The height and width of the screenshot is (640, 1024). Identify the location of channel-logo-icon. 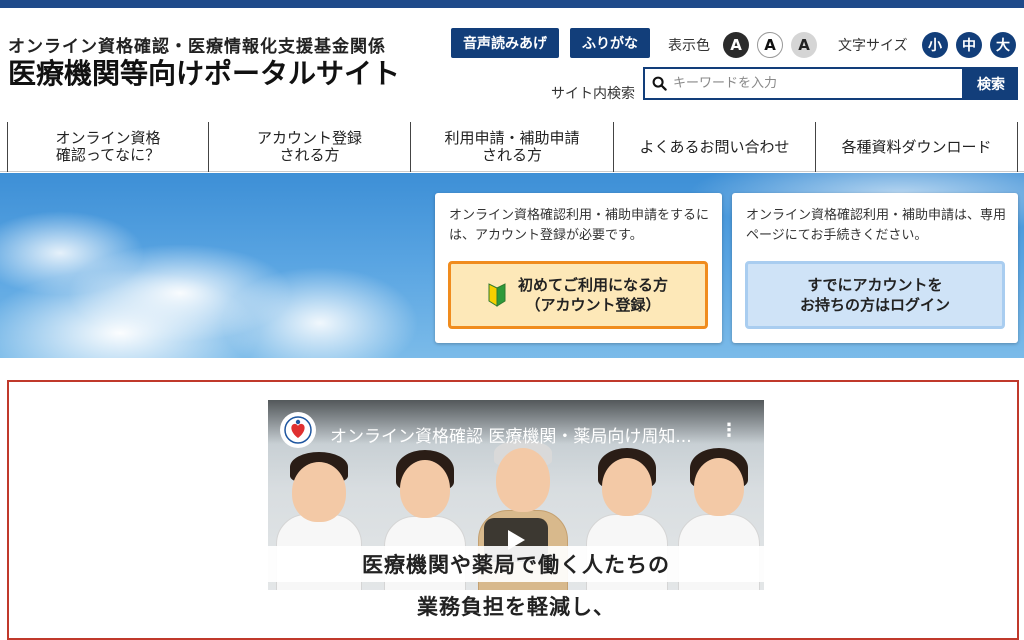
(298, 430).